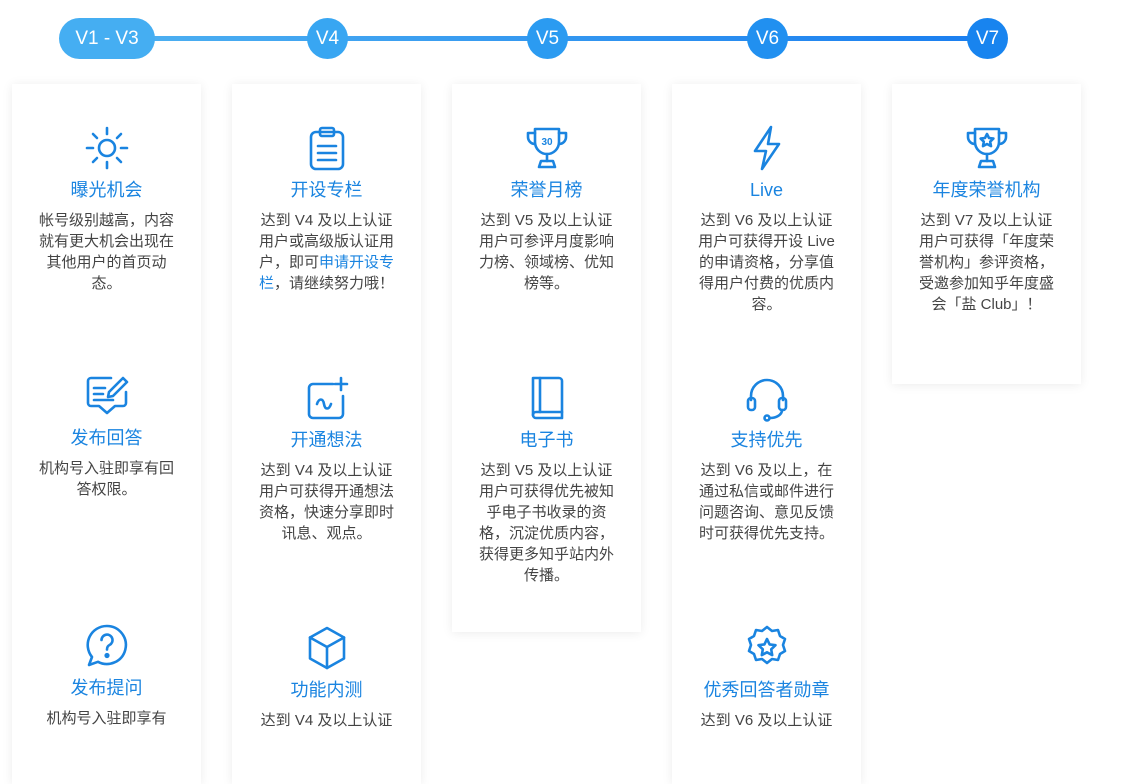 This screenshot has width=1131, height=784. I want to click on headset-icon, so click(766, 400).